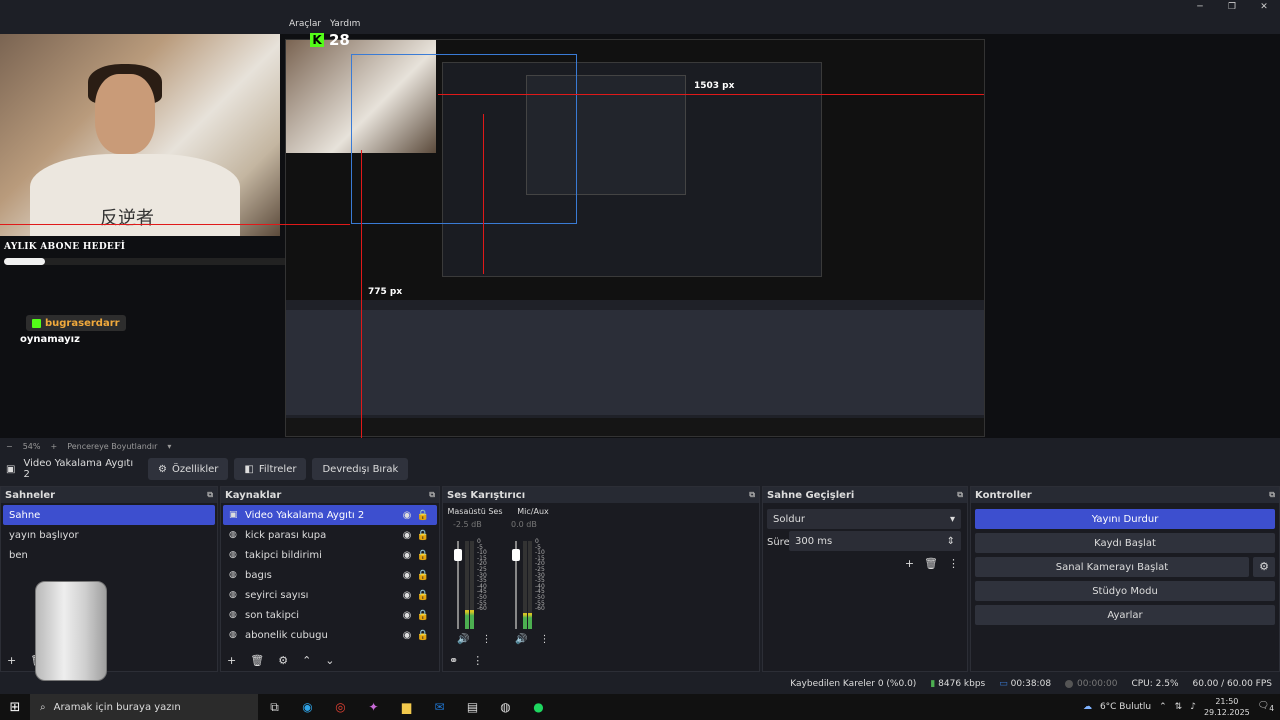  What do you see at coordinates (1232, 7) in the screenshot?
I see `maximize-button: ❐` at bounding box center [1232, 7].